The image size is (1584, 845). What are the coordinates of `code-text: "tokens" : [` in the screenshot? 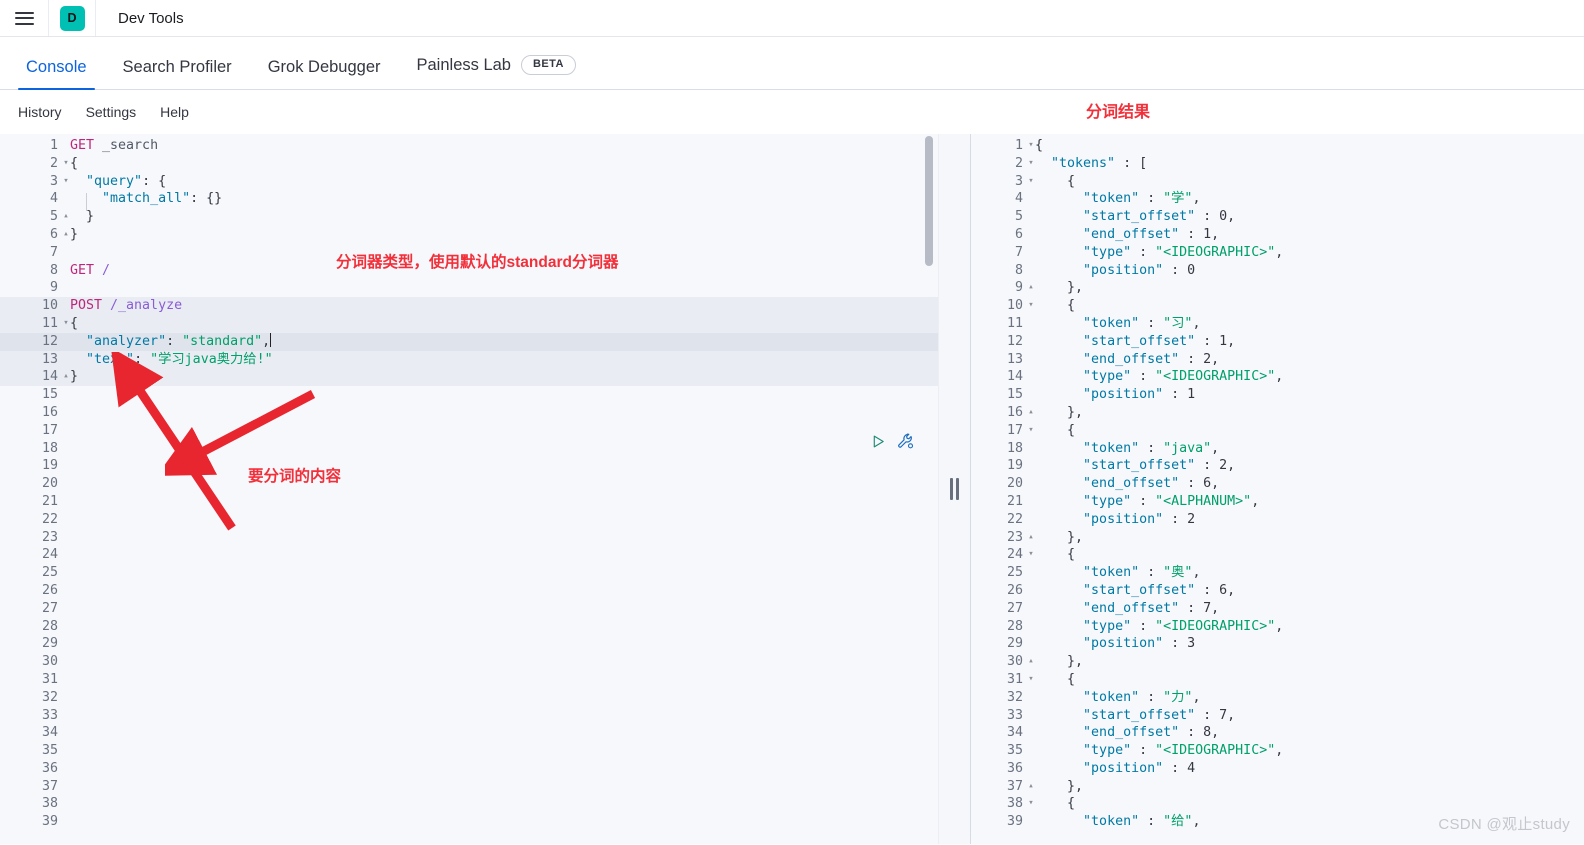 It's located at (1099, 163).